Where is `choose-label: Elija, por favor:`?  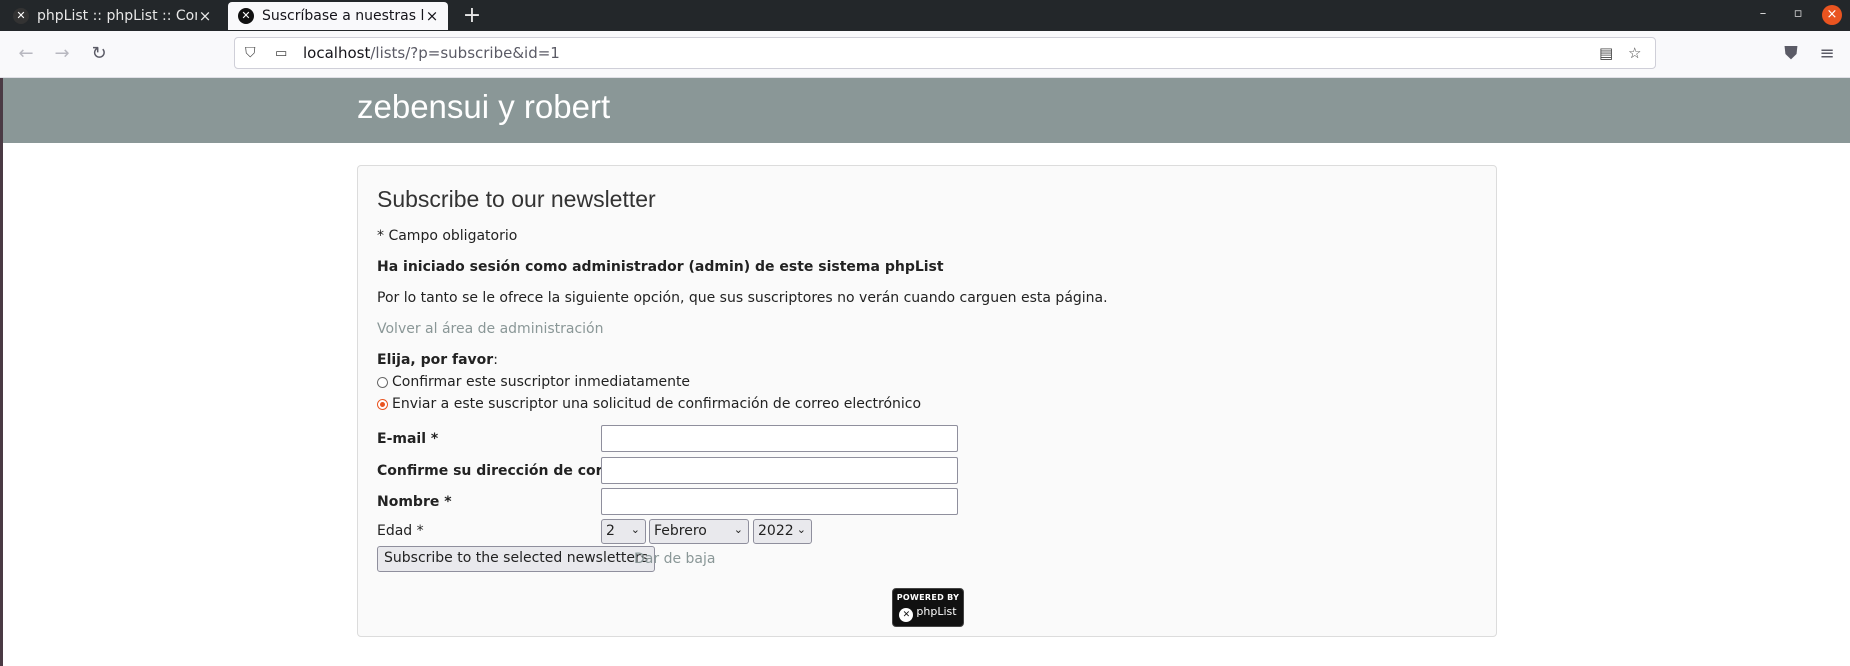
choose-label: Elija, por favor: is located at coordinates (437, 360).